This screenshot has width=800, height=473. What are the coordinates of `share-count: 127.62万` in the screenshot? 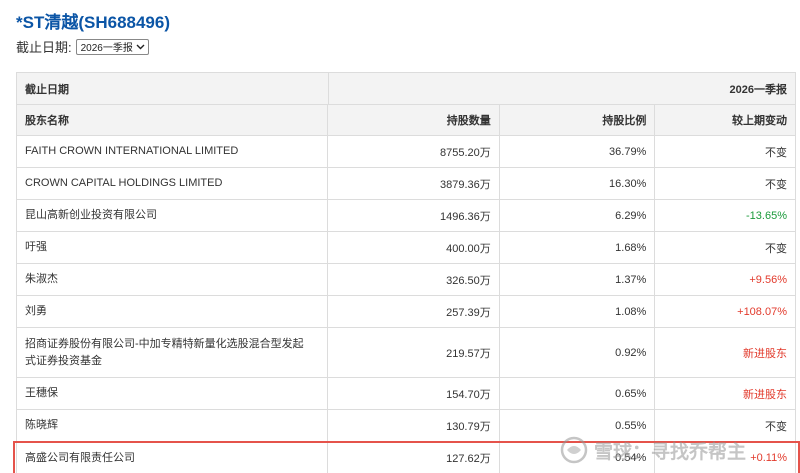 It's located at (414, 457).